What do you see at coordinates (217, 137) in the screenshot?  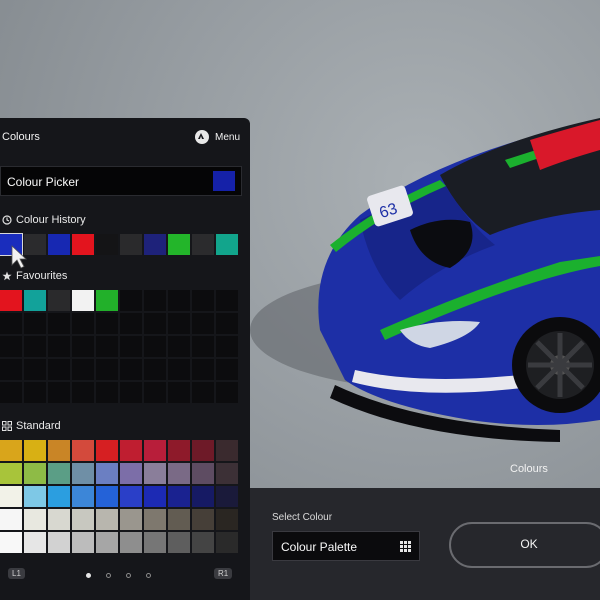 I see `menu-button: Menu` at bounding box center [217, 137].